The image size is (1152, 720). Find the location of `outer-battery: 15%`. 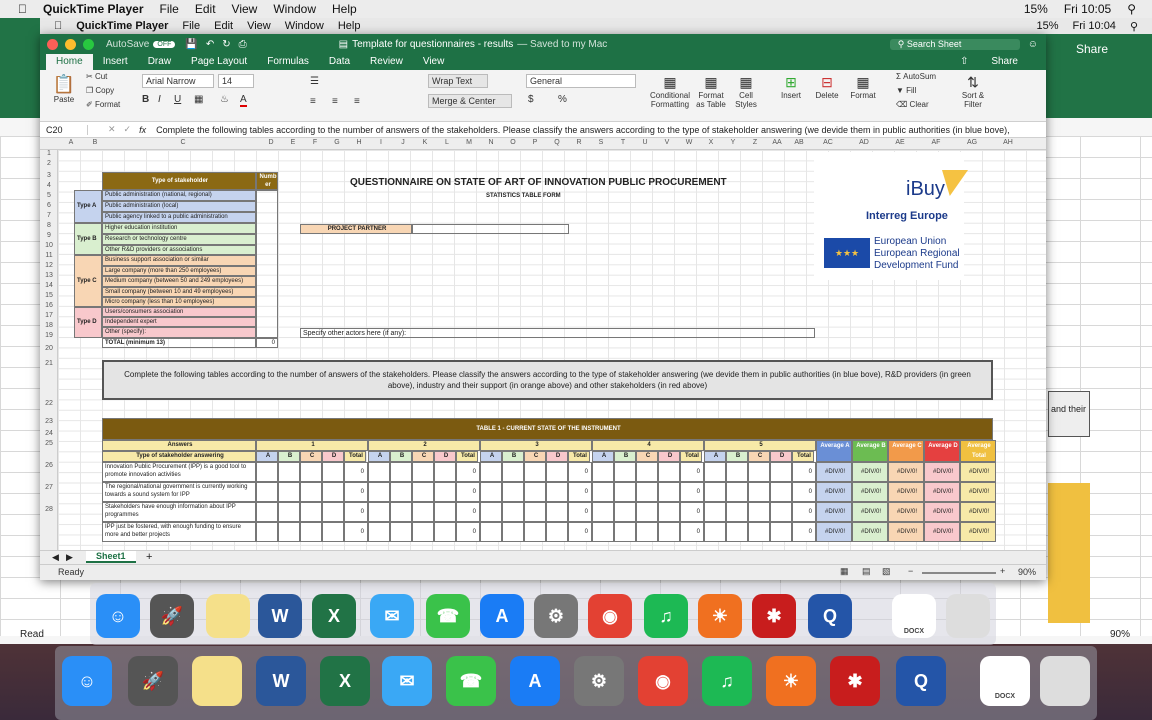

outer-battery: 15% is located at coordinates (1036, 9).